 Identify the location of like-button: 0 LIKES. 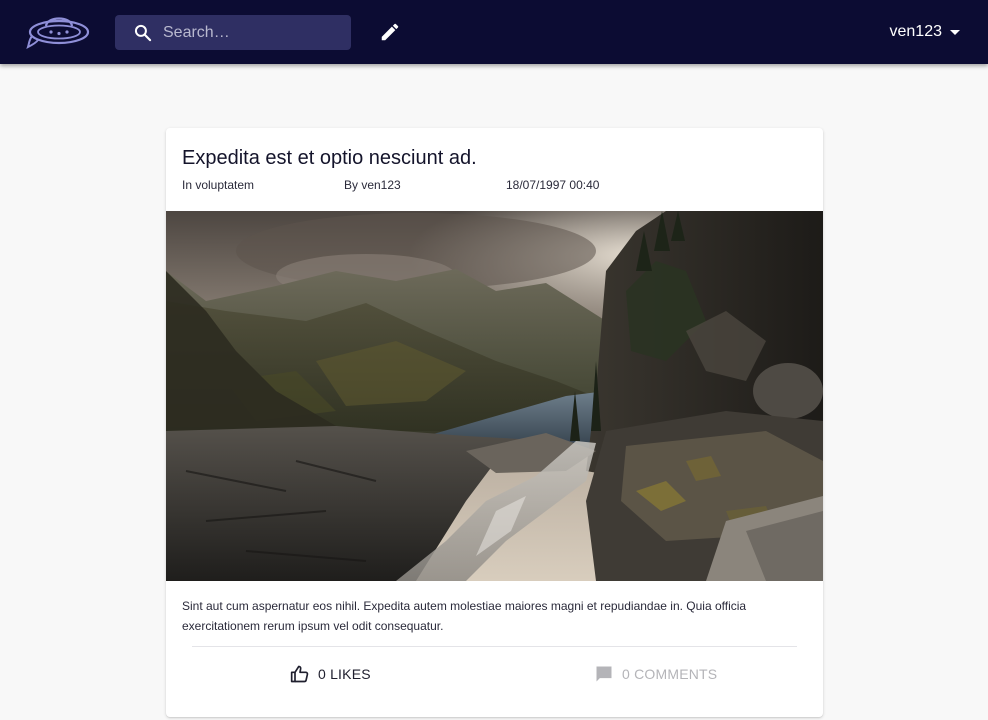
(330, 674).